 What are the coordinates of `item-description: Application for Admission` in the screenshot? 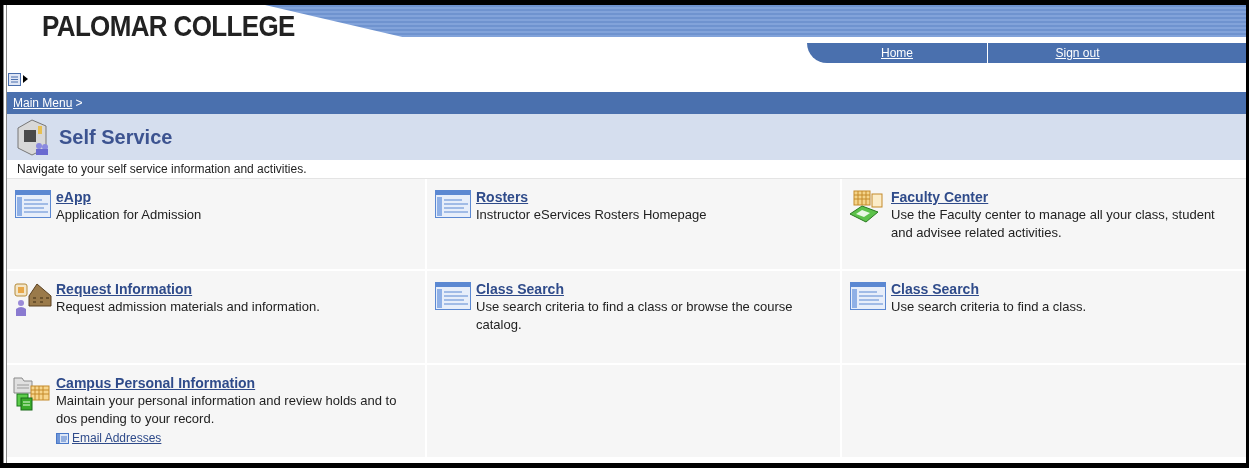 It's located at (129, 215).